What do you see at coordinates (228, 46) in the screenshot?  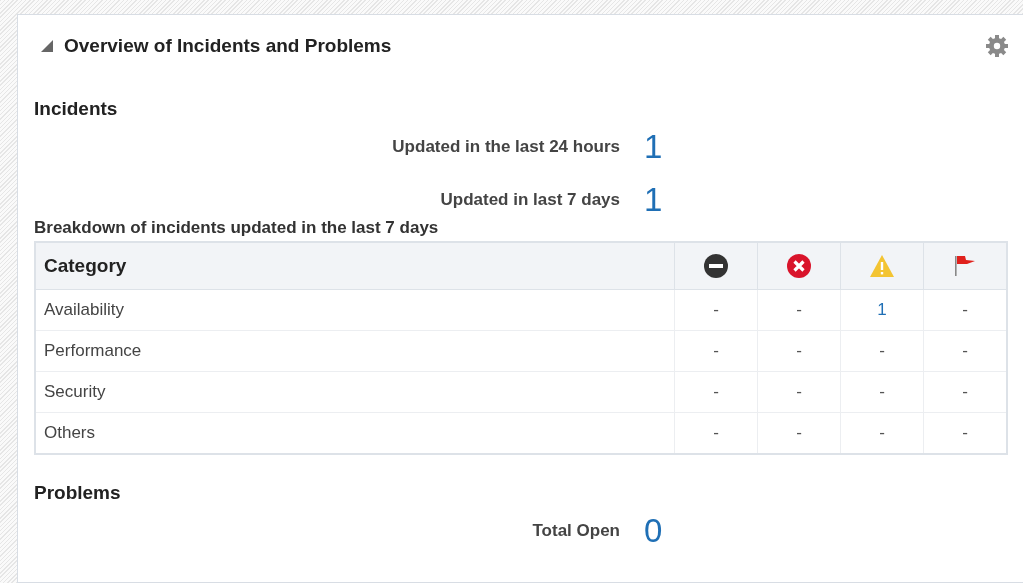 I see `panel-title: Overview of Incidents and Problems` at bounding box center [228, 46].